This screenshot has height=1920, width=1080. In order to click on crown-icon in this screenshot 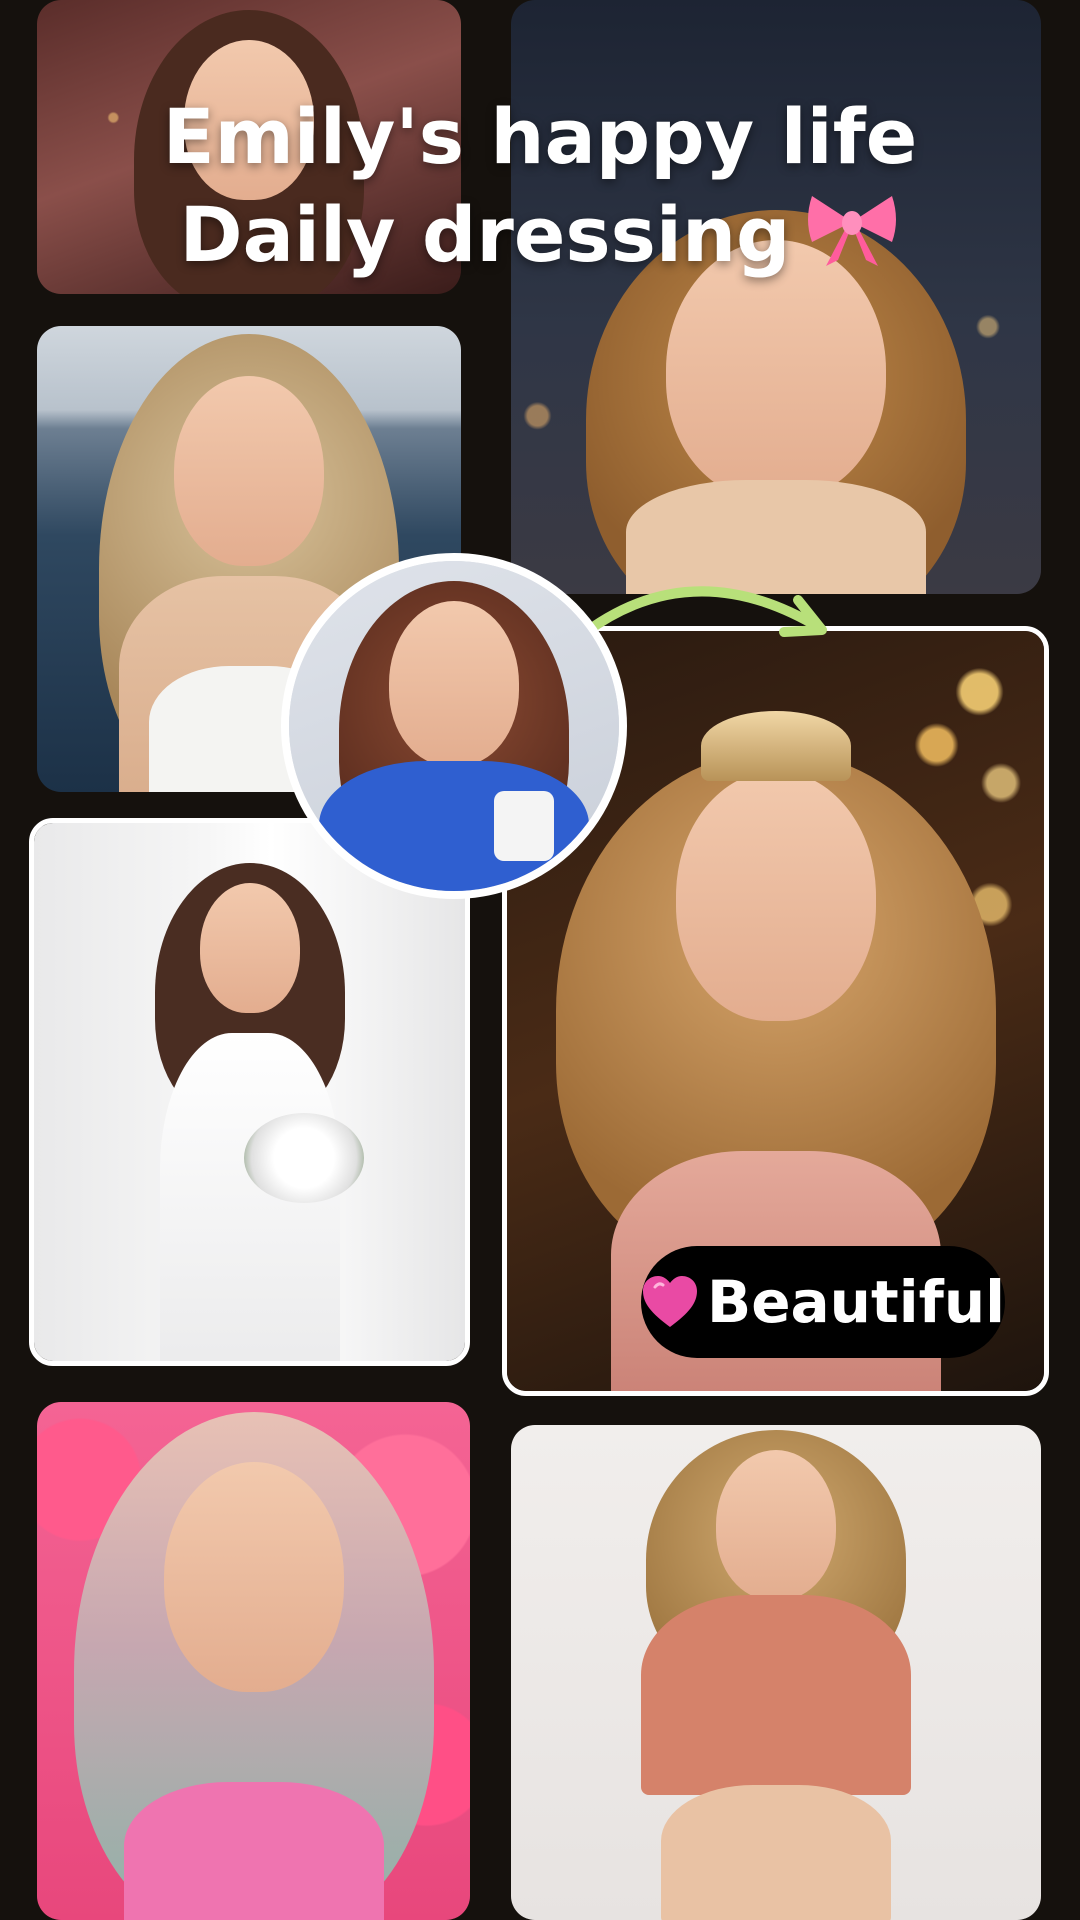, I will do `click(775, 746)`.